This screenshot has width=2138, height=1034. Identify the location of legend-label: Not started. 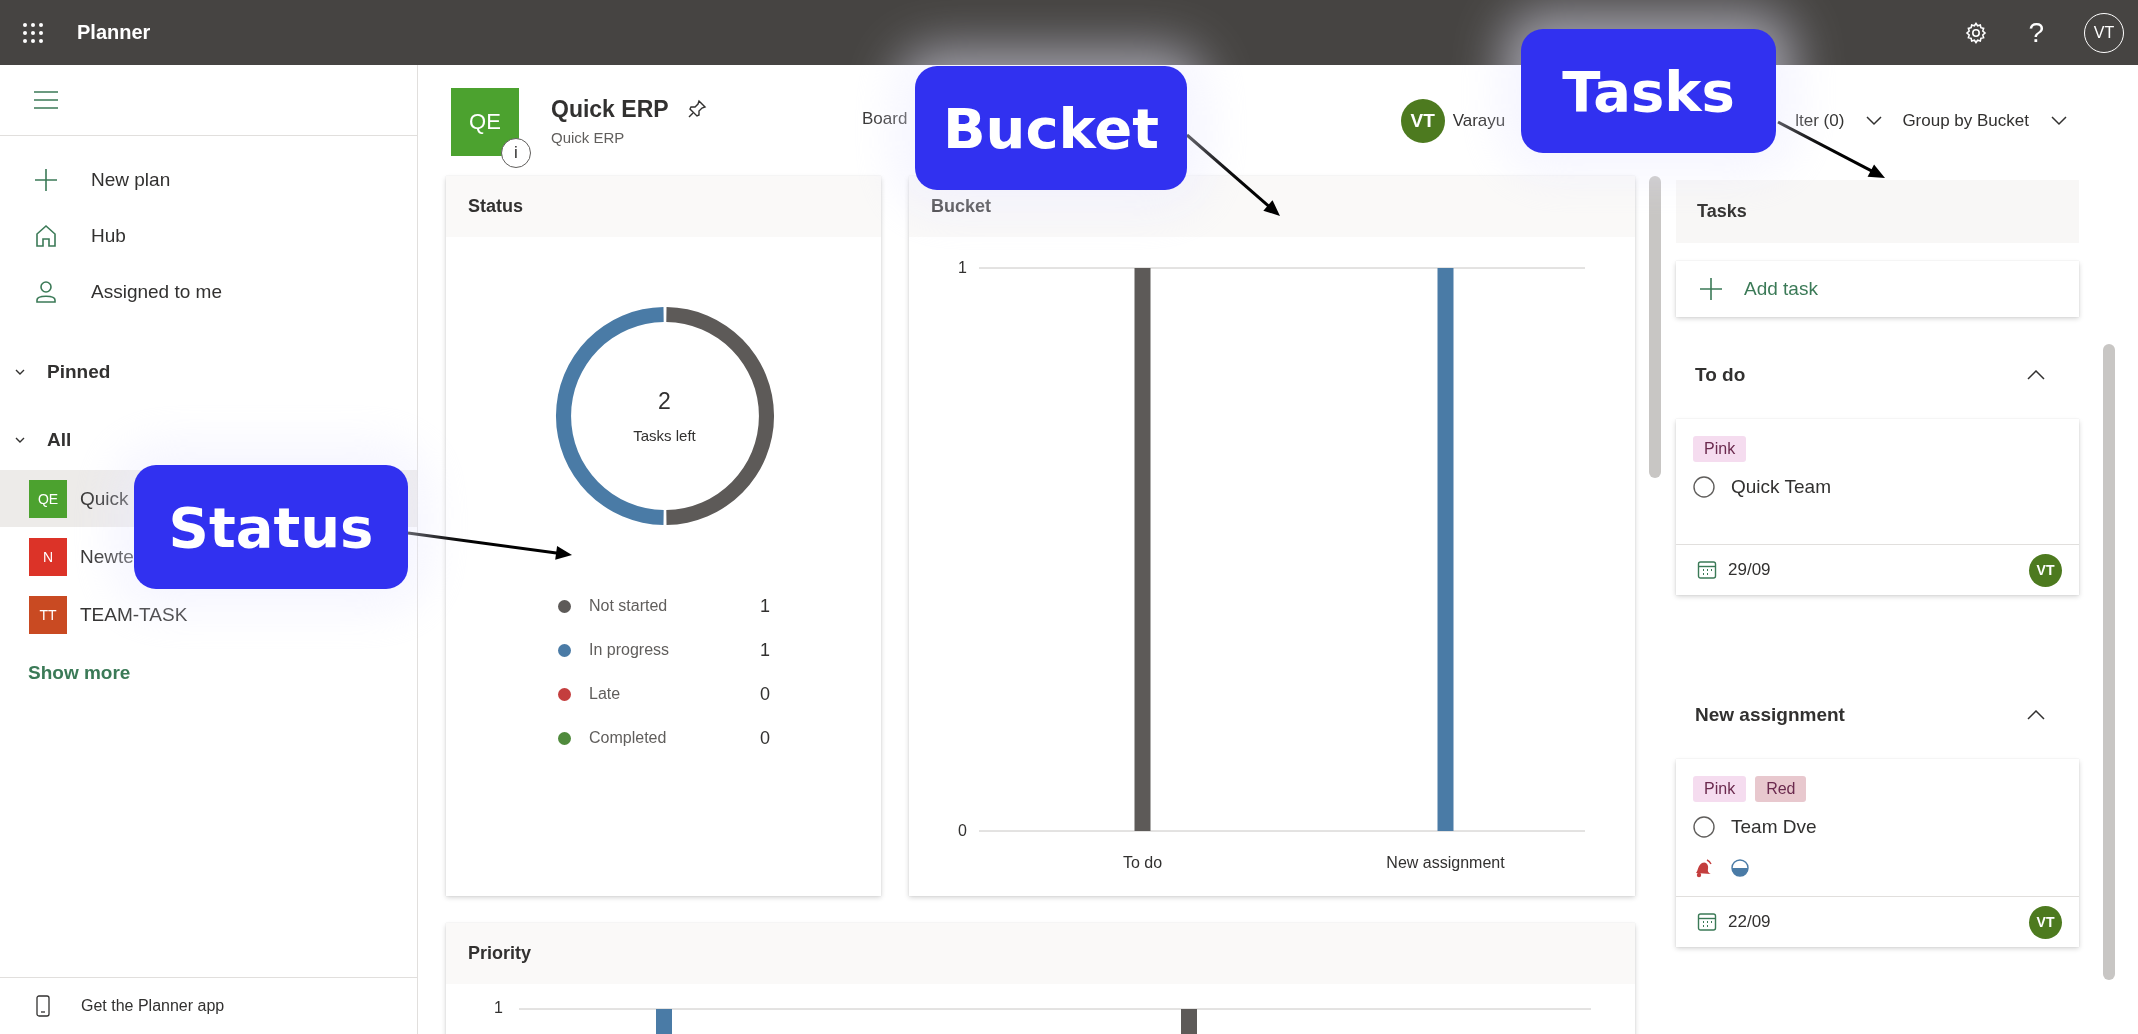
(629, 606).